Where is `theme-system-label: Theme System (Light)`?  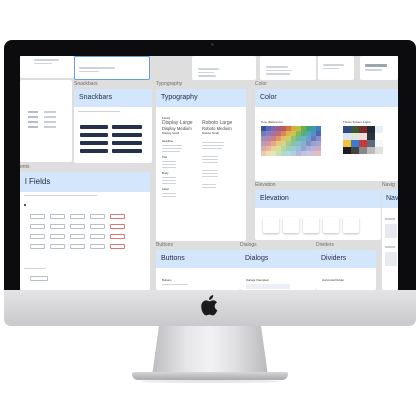 theme-system-label: Theme System (Light) is located at coordinates (357, 122).